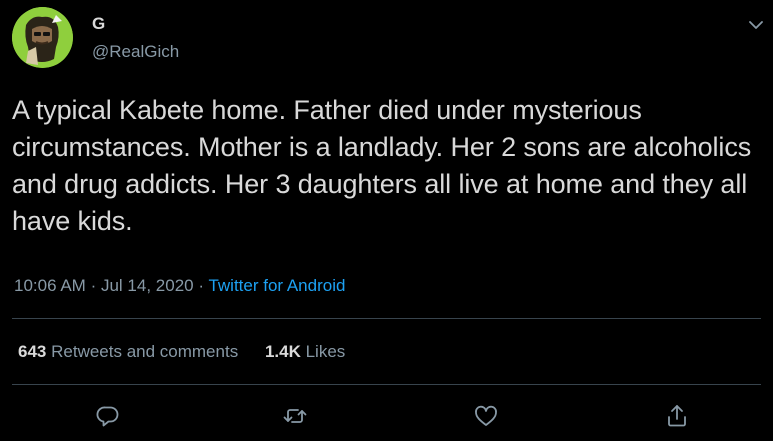 The height and width of the screenshot is (441, 773). What do you see at coordinates (677, 416) in the screenshot?
I see `share-icon` at bounding box center [677, 416].